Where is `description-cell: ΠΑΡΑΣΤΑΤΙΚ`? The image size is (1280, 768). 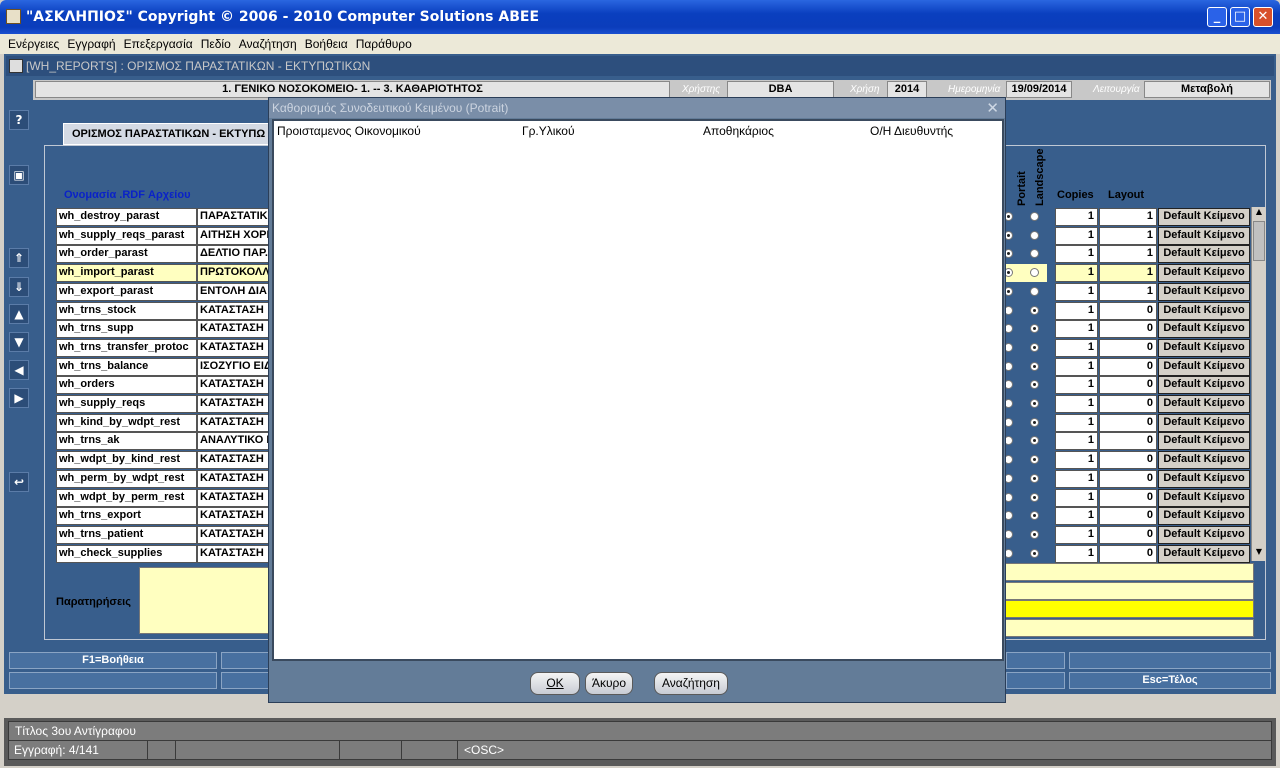 description-cell: ΠΑΡΑΣΤΑΤΙΚ is located at coordinates (233, 217).